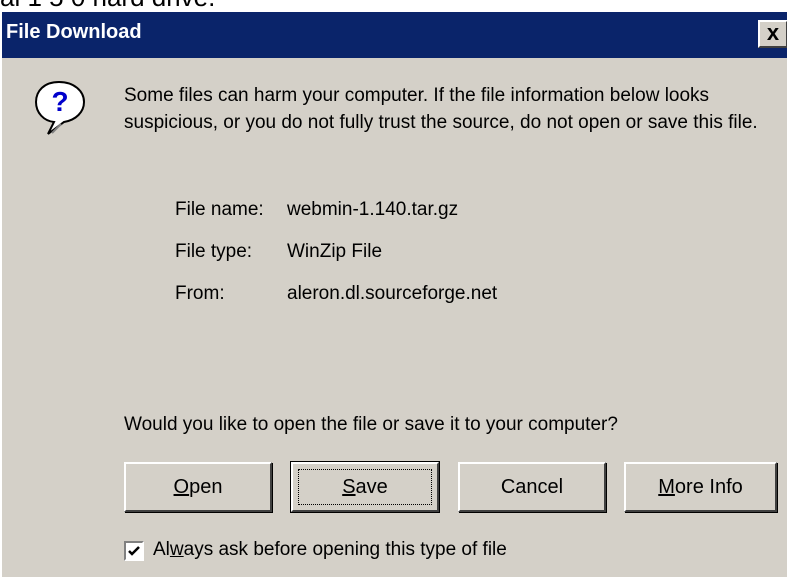 This screenshot has width=787, height=577. I want to click on cancel-button: Cancel, so click(532, 487).